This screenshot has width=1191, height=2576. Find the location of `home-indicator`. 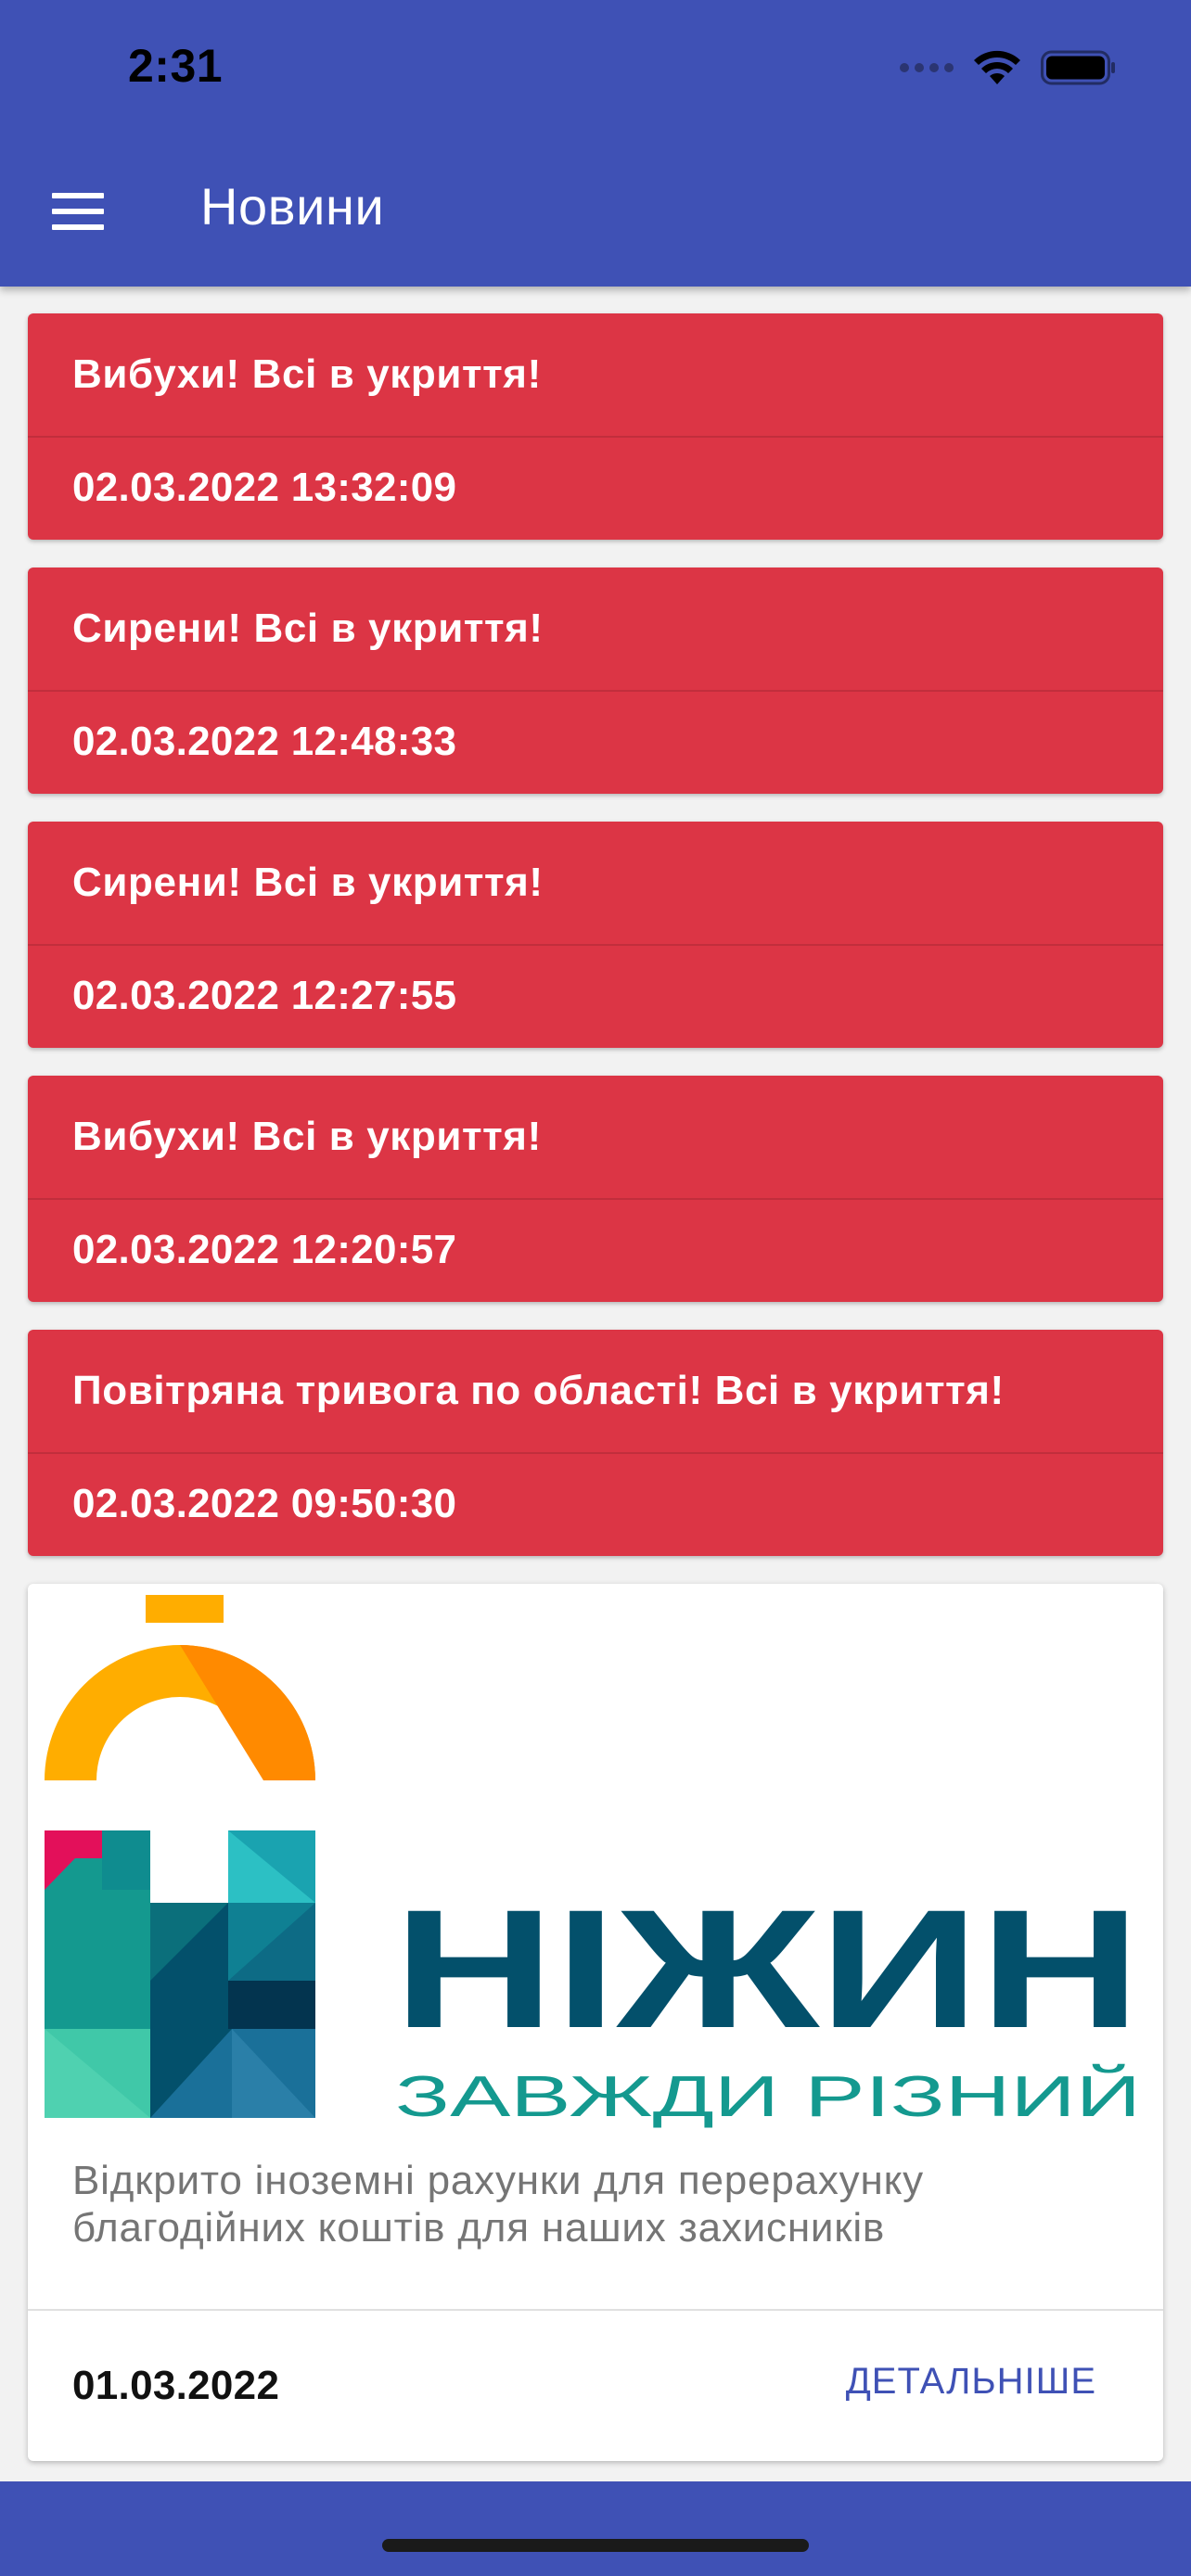

home-indicator is located at coordinates (595, 2545).